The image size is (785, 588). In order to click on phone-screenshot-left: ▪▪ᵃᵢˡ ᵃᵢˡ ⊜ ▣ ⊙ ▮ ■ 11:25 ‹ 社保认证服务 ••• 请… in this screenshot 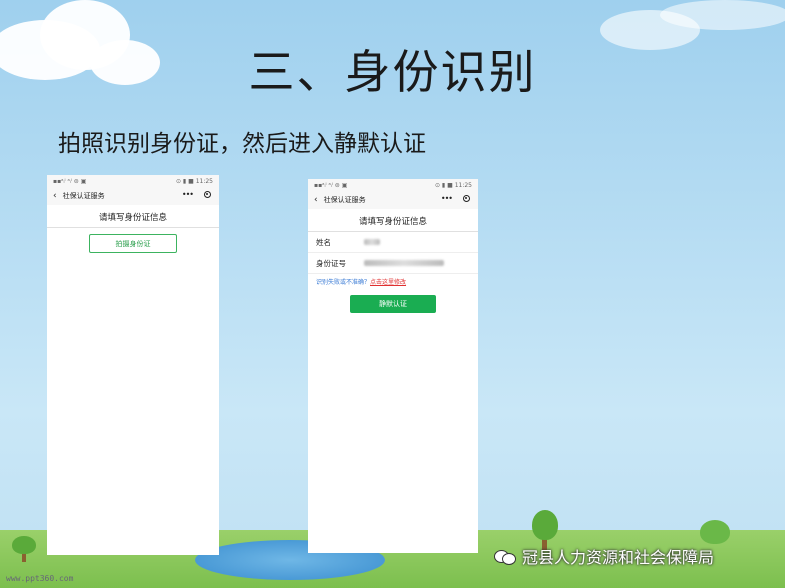, I will do `click(133, 365)`.